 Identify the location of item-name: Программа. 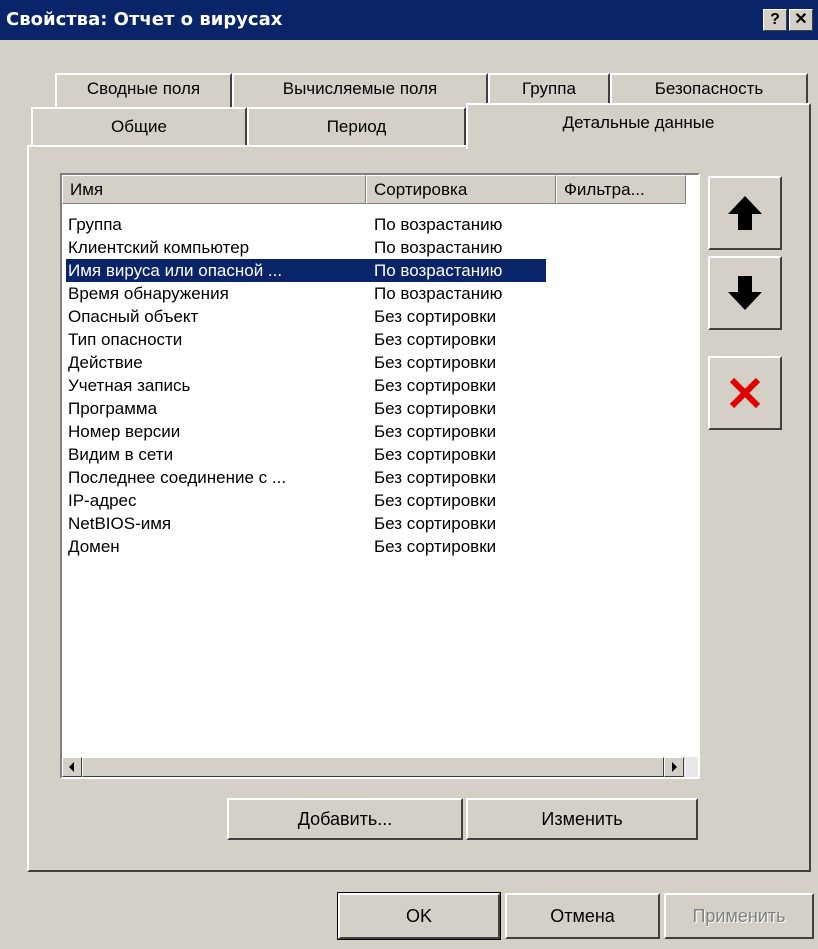
(113, 408).